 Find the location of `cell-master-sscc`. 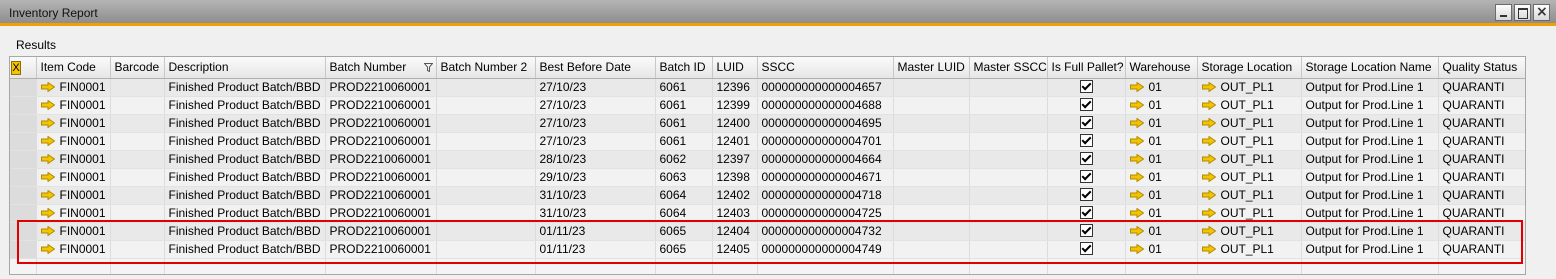

cell-master-sscc is located at coordinates (1008, 123).